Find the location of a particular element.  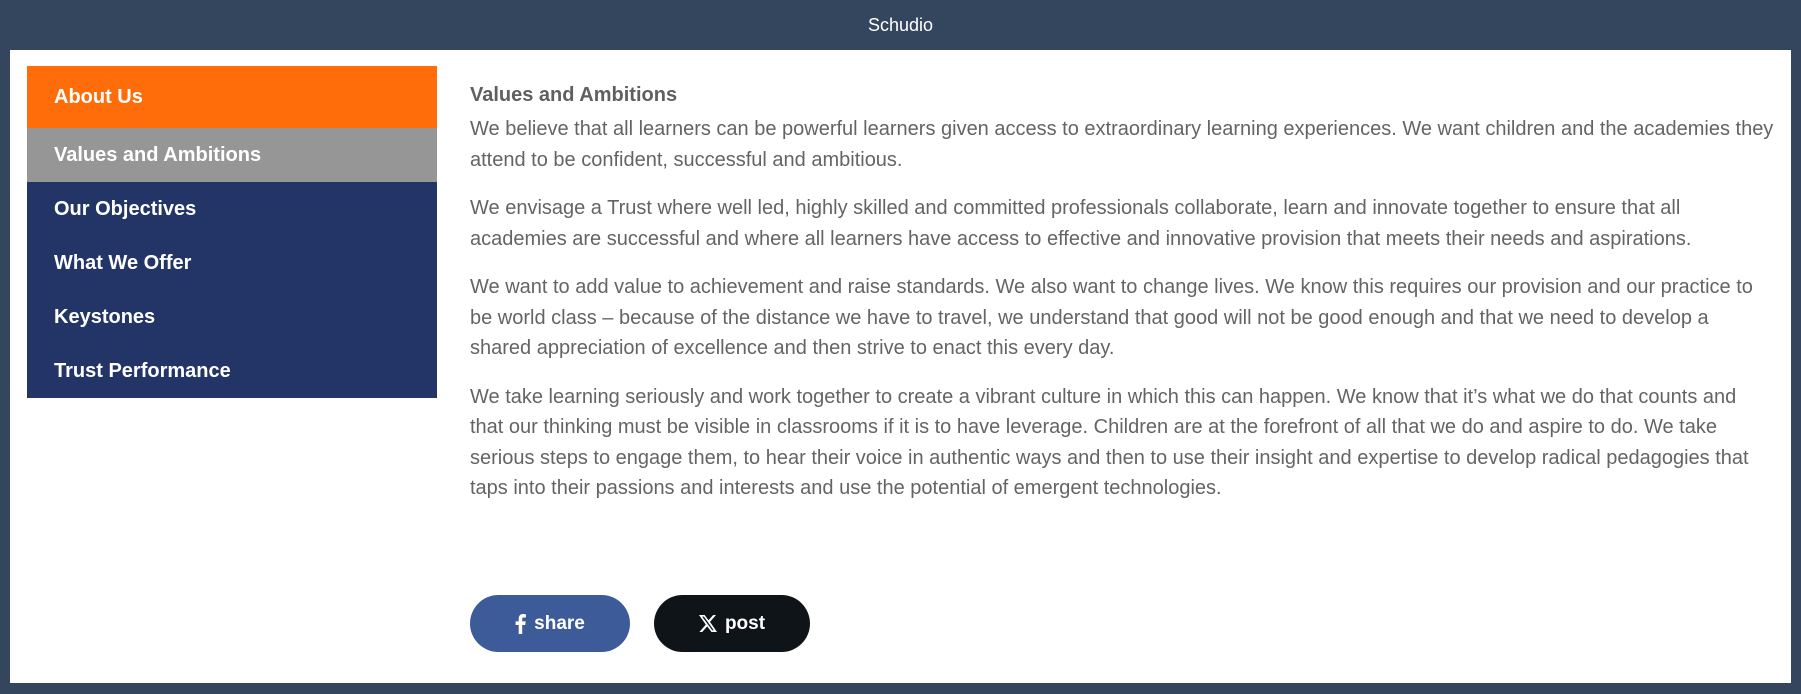

sidebar-item-our-objectives: Our Objectives is located at coordinates (232, 209).